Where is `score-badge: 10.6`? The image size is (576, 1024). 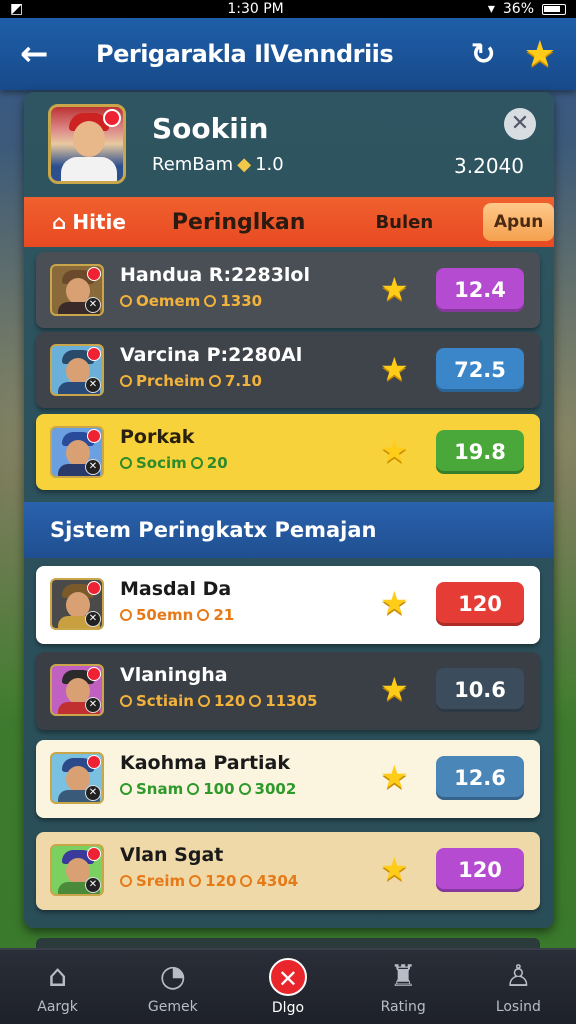
score-badge: 10.6 is located at coordinates (480, 690).